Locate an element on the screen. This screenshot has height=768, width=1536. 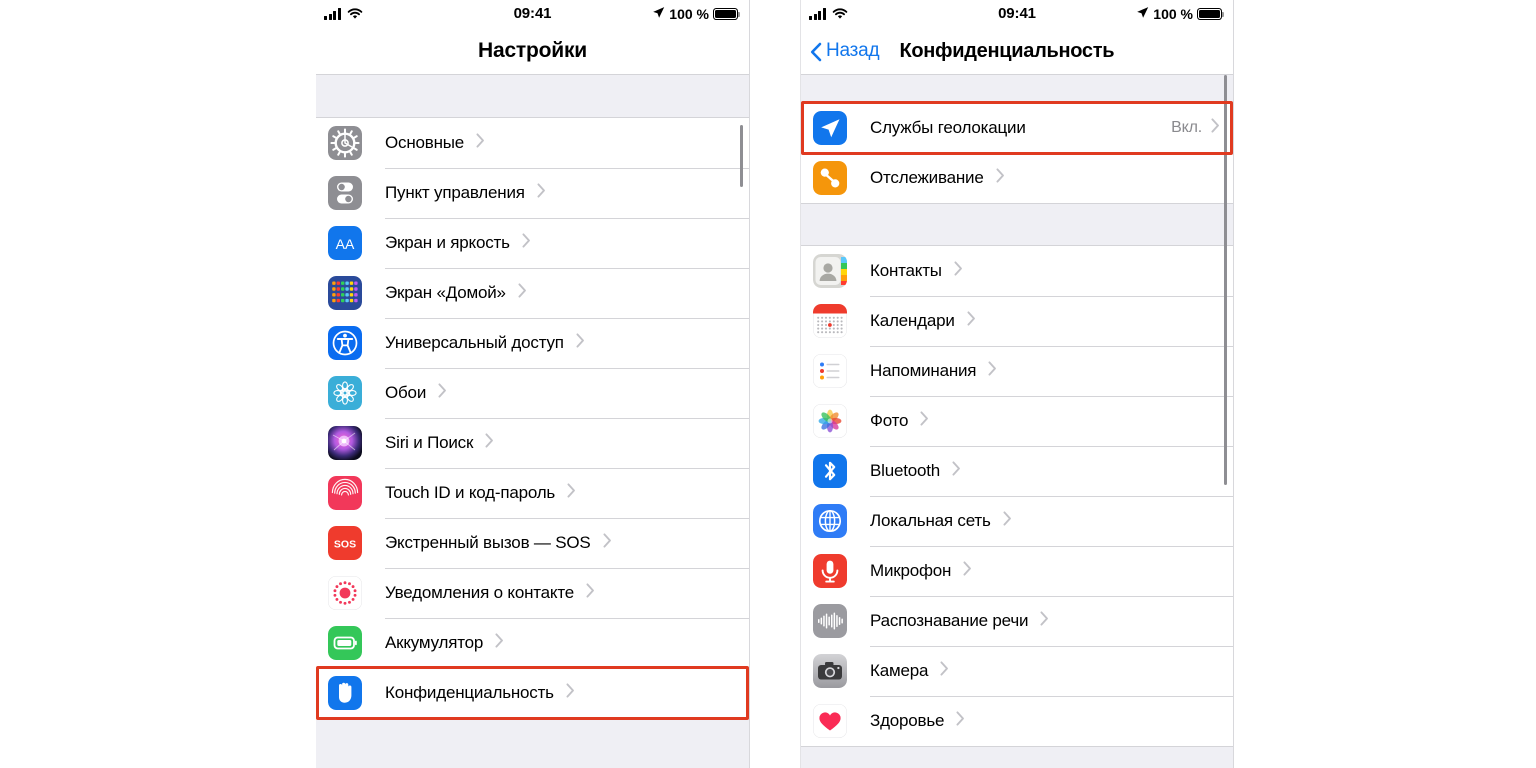
list-item: Службы геолокации Вкл. is located at coordinates (1017, 128).